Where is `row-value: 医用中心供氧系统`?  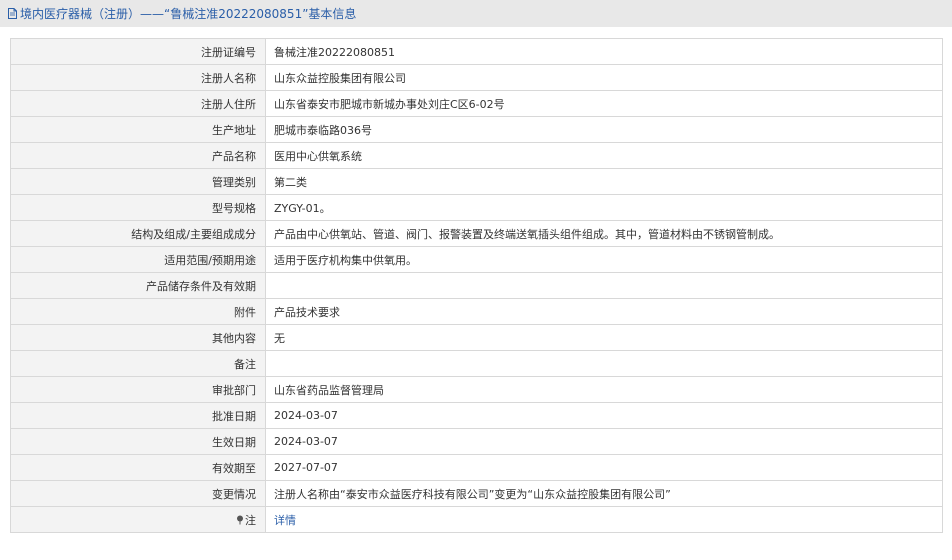 row-value: 医用中心供氧系统 is located at coordinates (604, 155).